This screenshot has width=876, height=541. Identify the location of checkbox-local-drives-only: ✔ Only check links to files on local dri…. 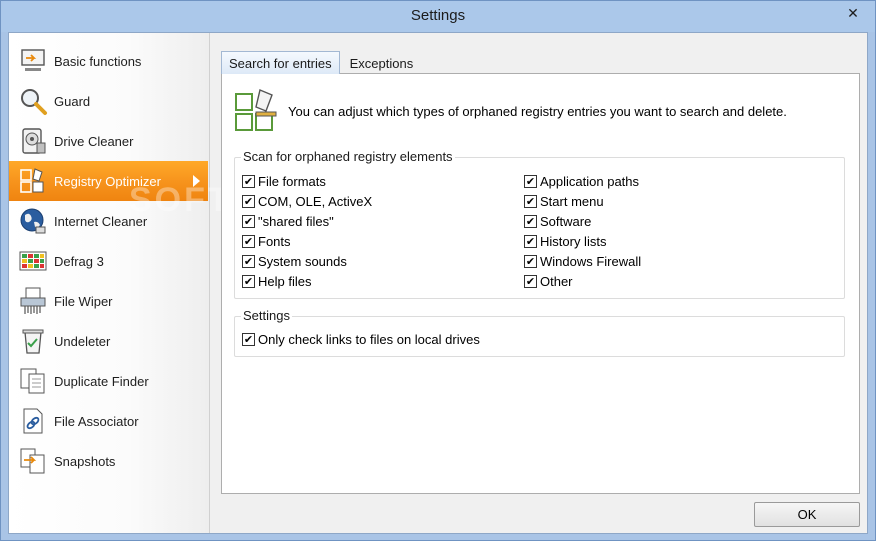
(361, 339).